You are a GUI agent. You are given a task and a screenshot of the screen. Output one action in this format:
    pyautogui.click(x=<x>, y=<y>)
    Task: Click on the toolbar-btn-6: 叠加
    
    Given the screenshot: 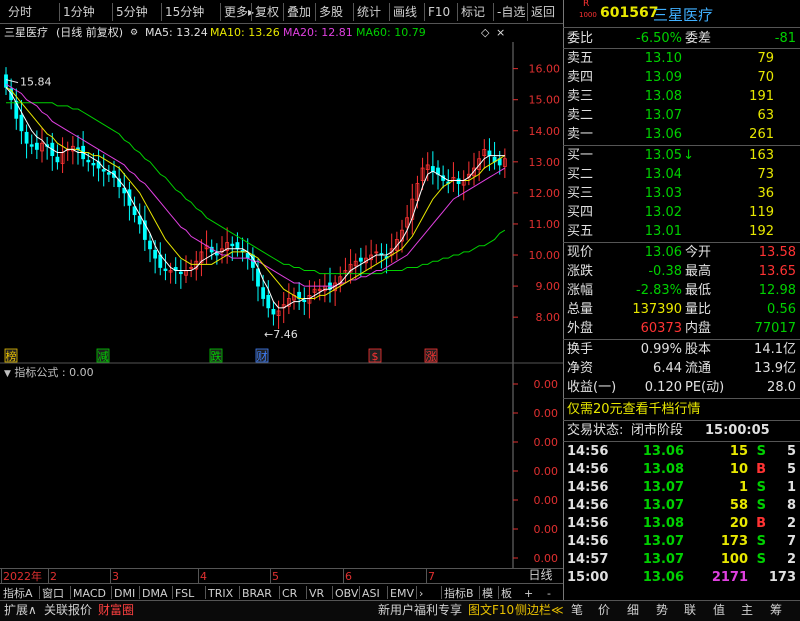 What is the action you would take?
    pyautogui.click(x=299, y=12)
    